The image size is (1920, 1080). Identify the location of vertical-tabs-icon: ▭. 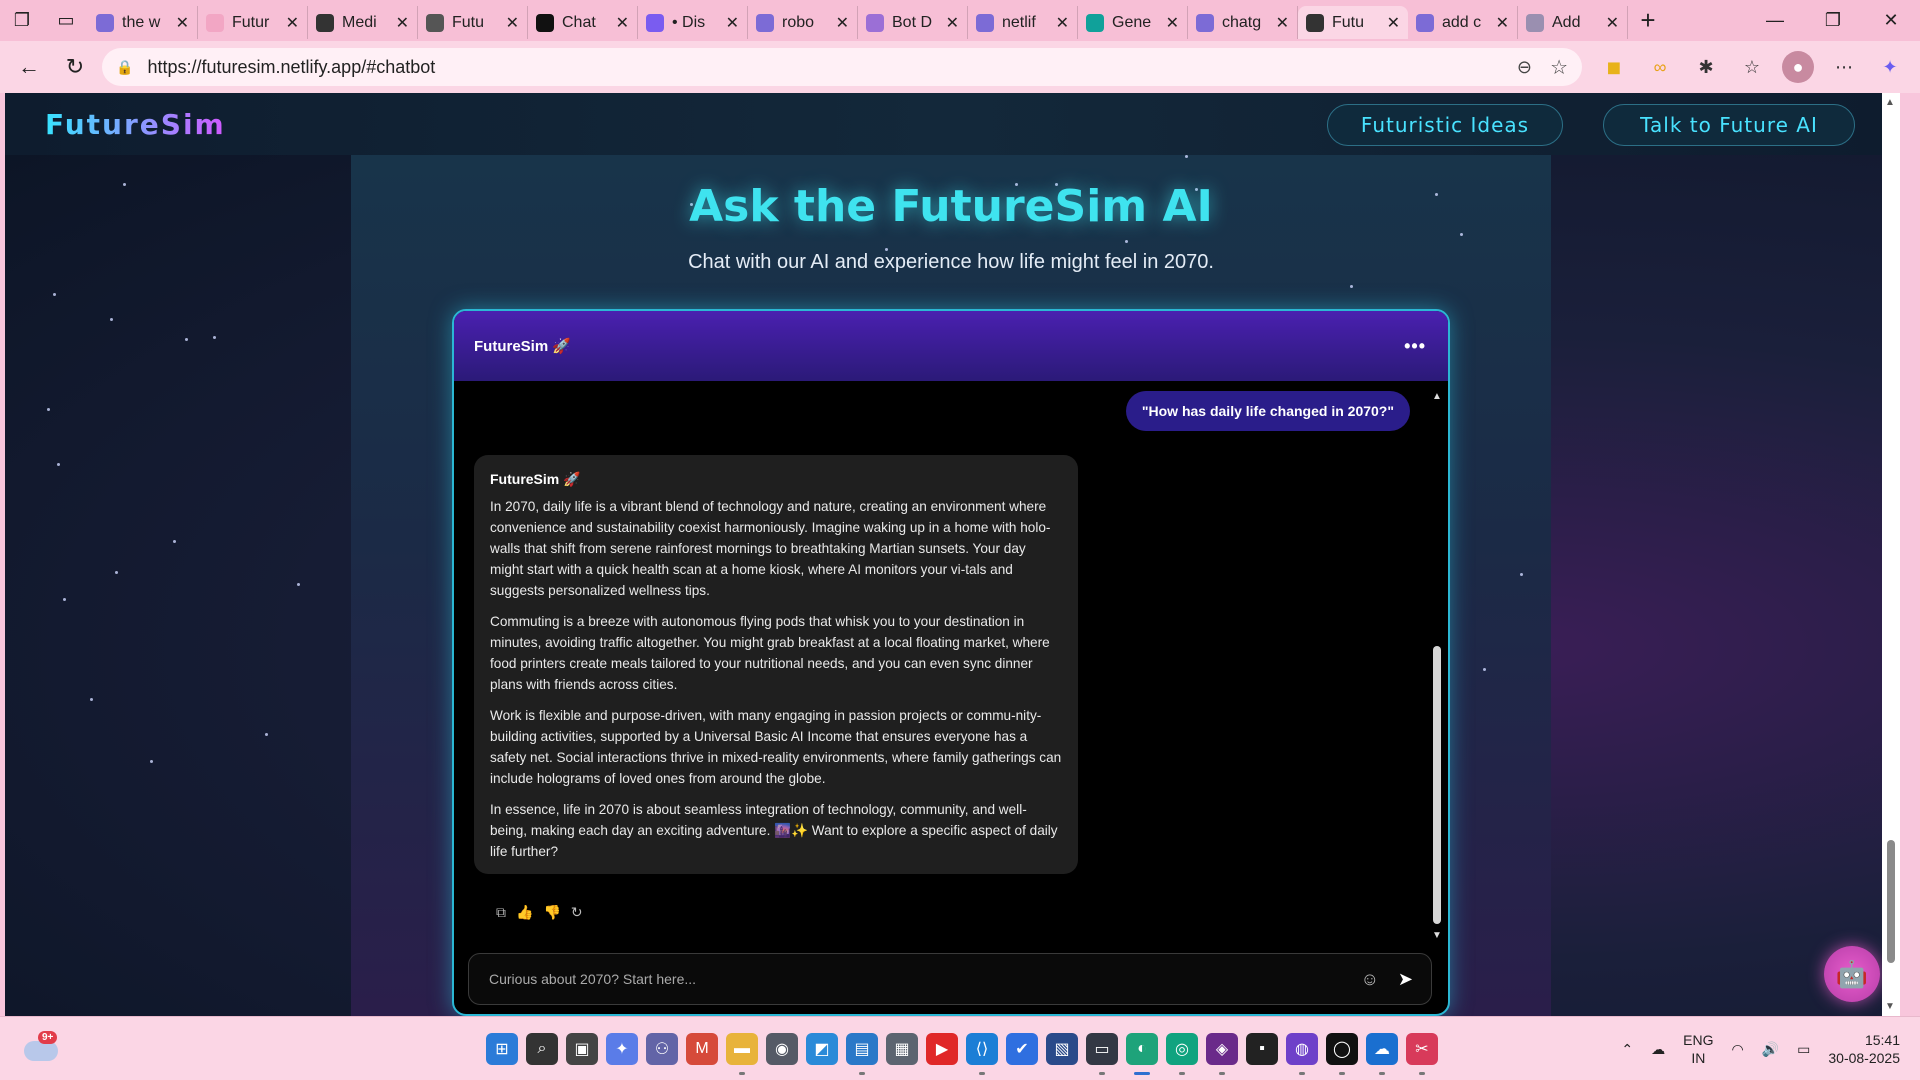
(66, 20).